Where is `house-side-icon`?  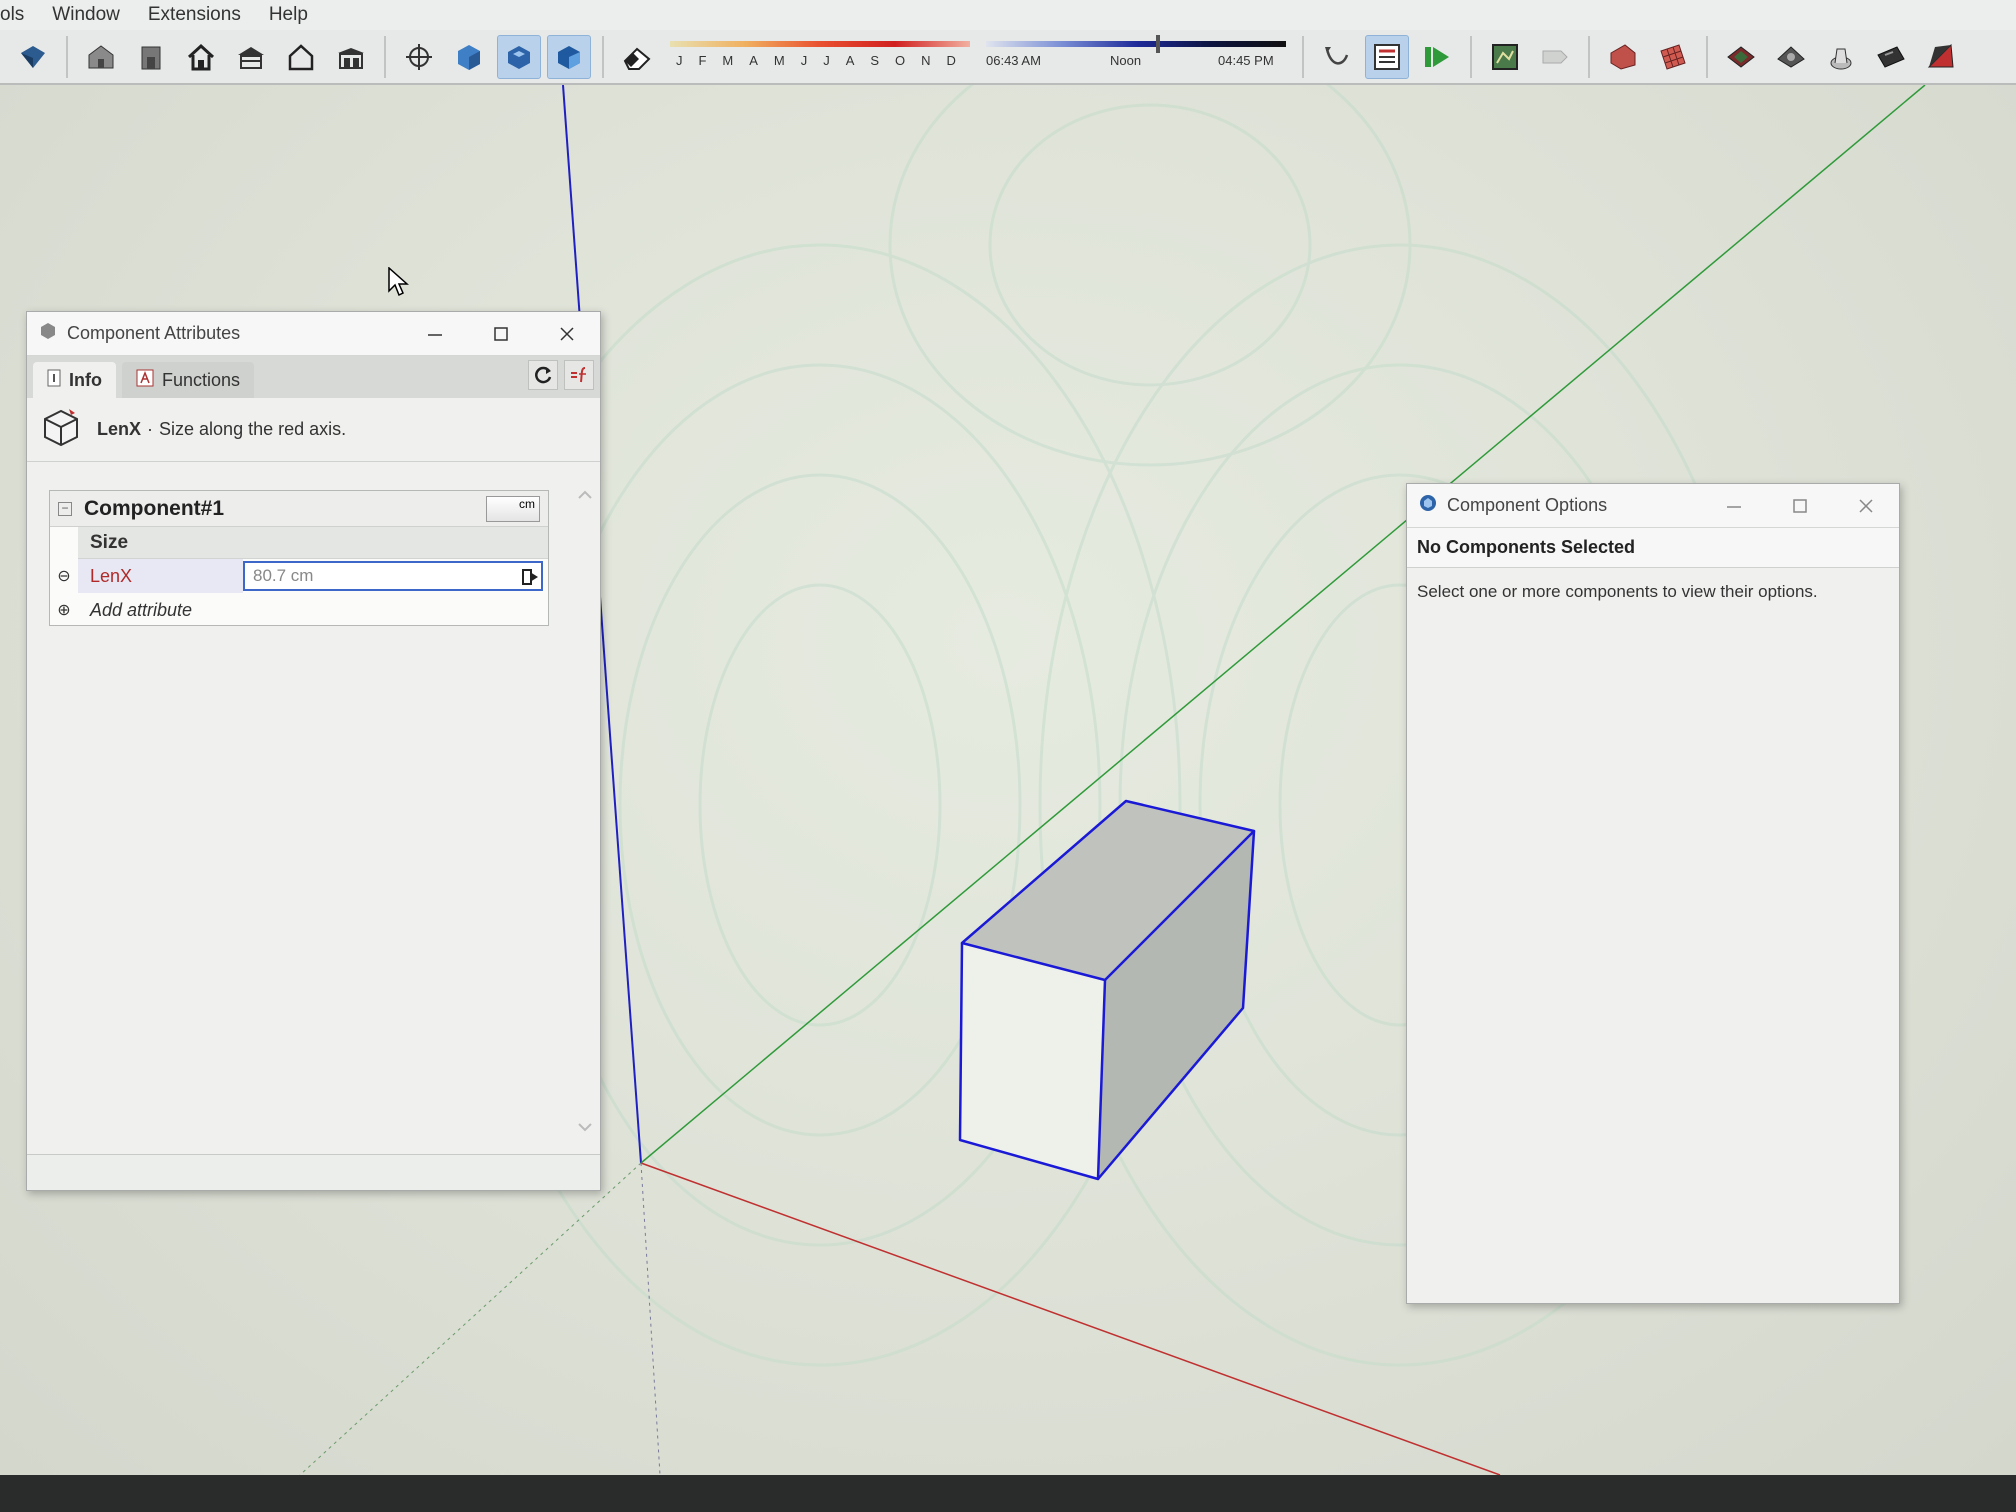 house-side-icon is located at coordinates (351, 57).